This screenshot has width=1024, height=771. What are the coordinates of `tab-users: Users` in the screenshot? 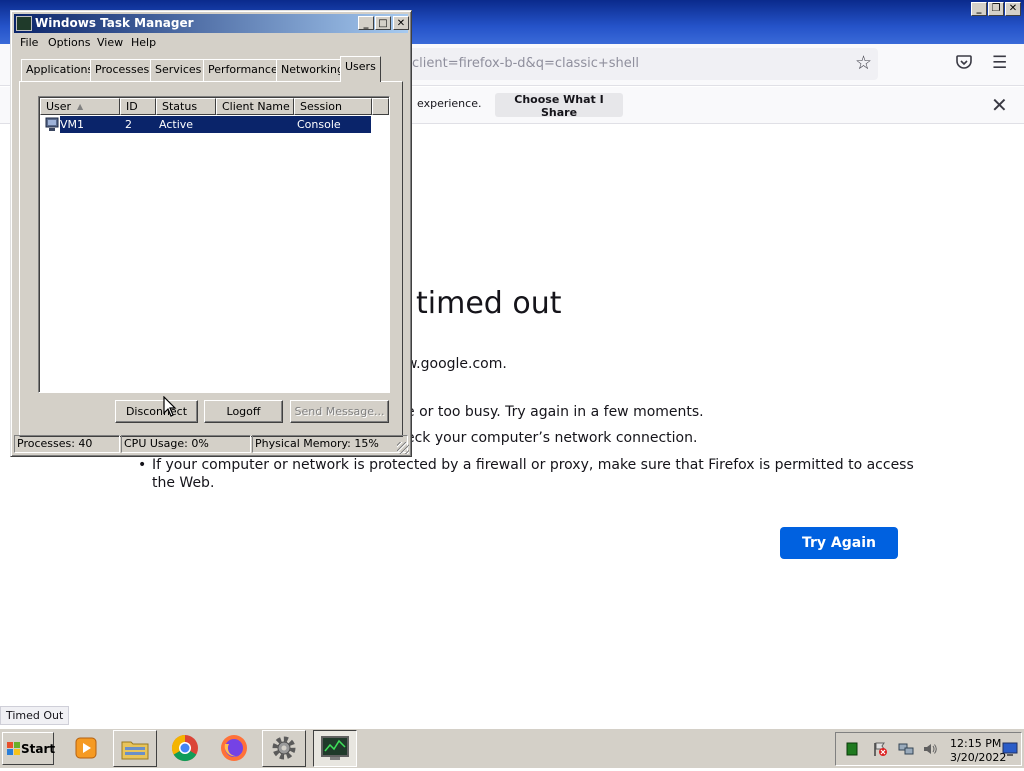 It's located at (360, 69).